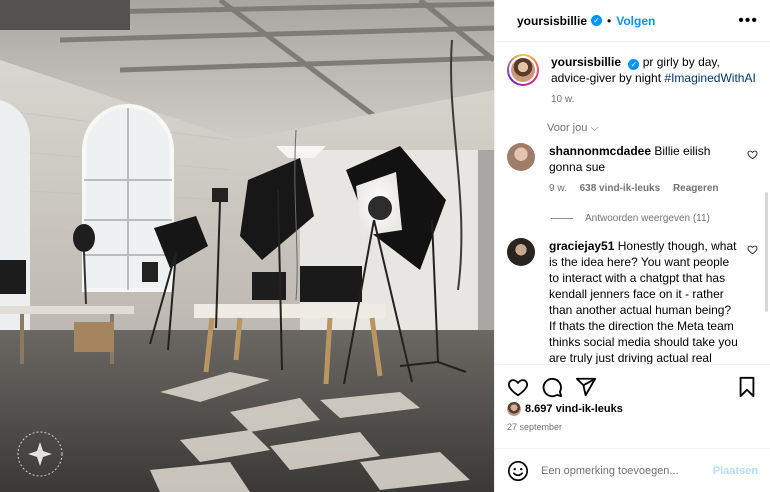  I want to click on likes-count: 8.697 vind-ik-leuks, so click(565, 409).